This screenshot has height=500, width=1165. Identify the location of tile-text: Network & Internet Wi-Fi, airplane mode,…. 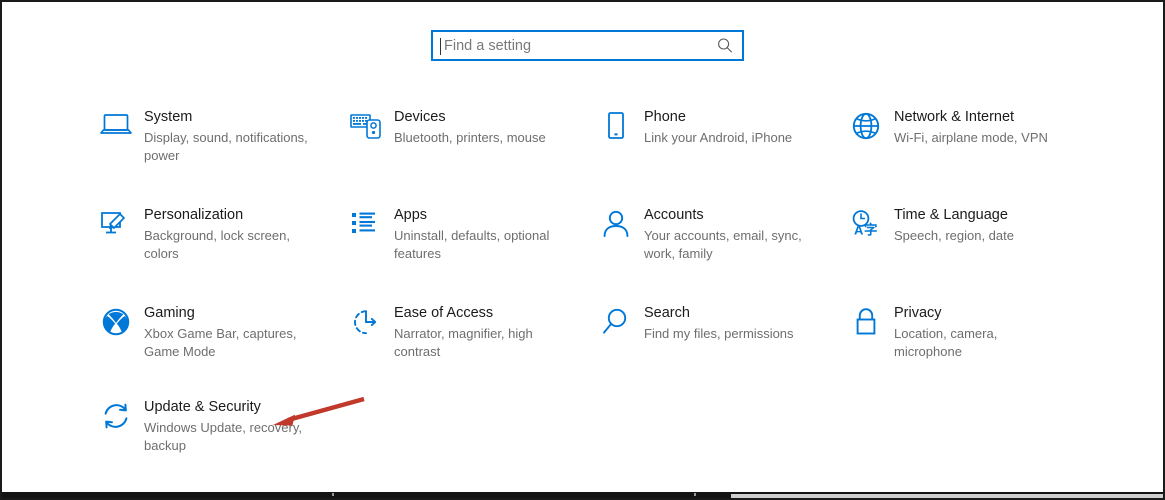
(971, 127).